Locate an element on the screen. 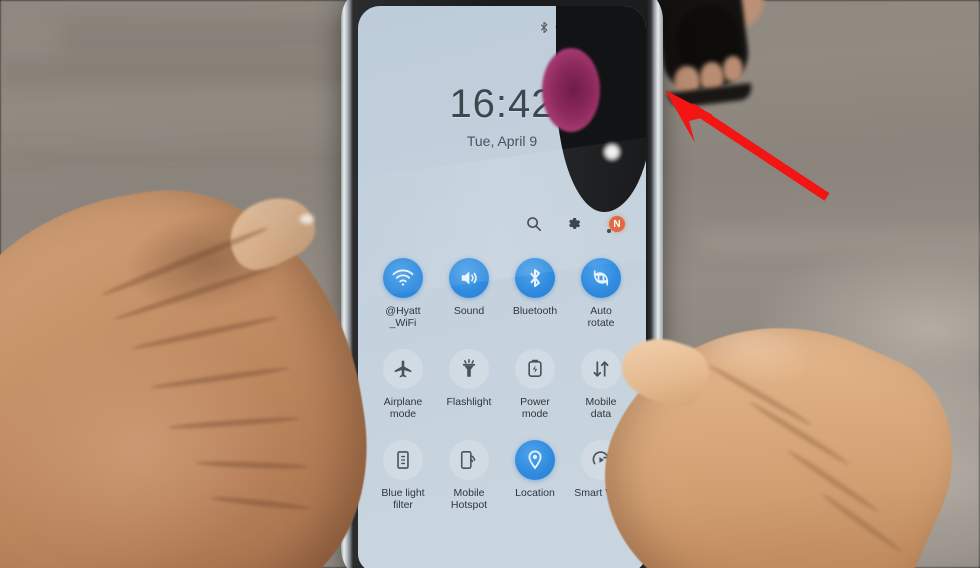  qs-tile-mobile-hotspot: Mobile Hotspot is located at coordinates (469, 475).